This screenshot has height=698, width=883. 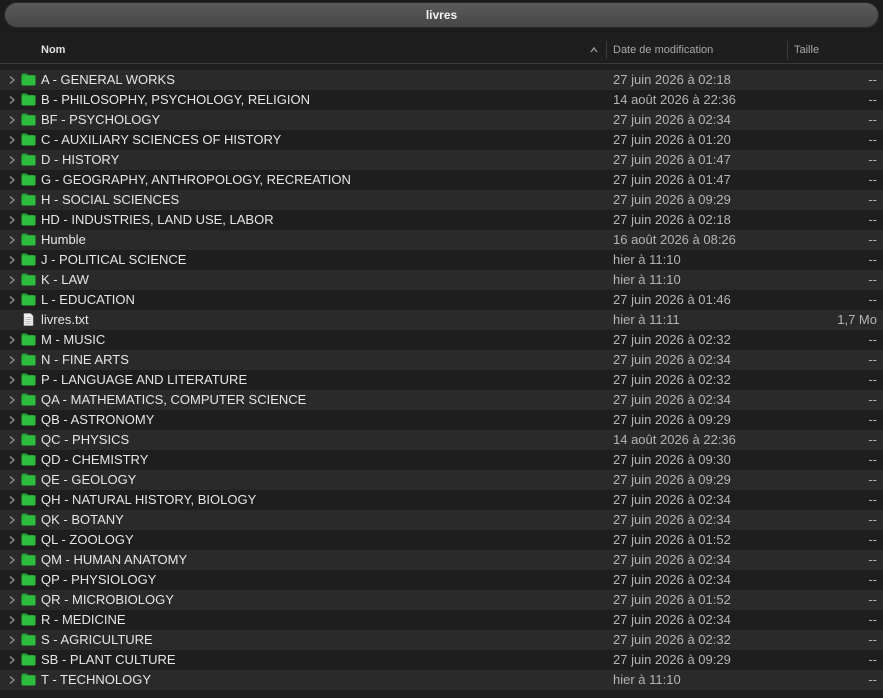 What do you see at coordinates (441, 520) in the screenshot?
I see `folder-row: QK - BOTANY 27 juin 2026 à 02:34 --` at bounding box center [441, 520].